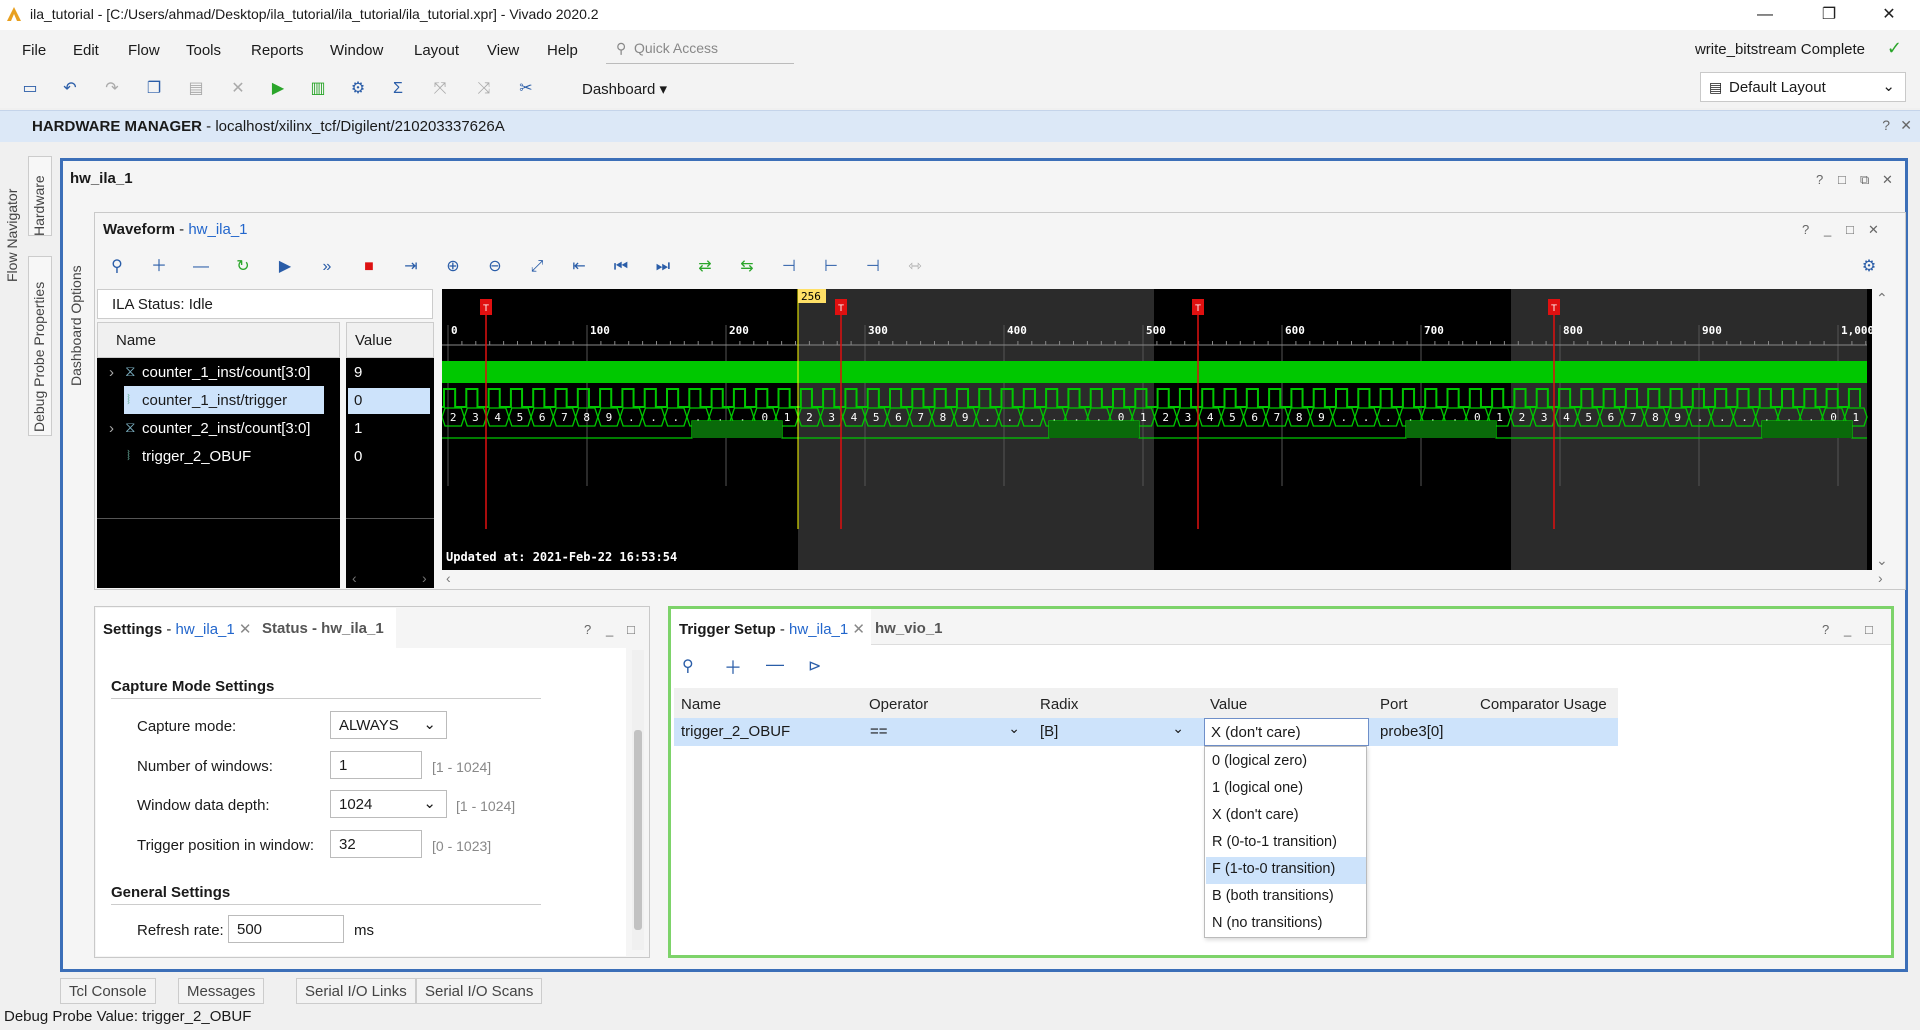 This screenshot has height=1030, width=1920. Describe the element at coordinates (201, 267) in the screenshot. I see `remove-icon: —` at that location.